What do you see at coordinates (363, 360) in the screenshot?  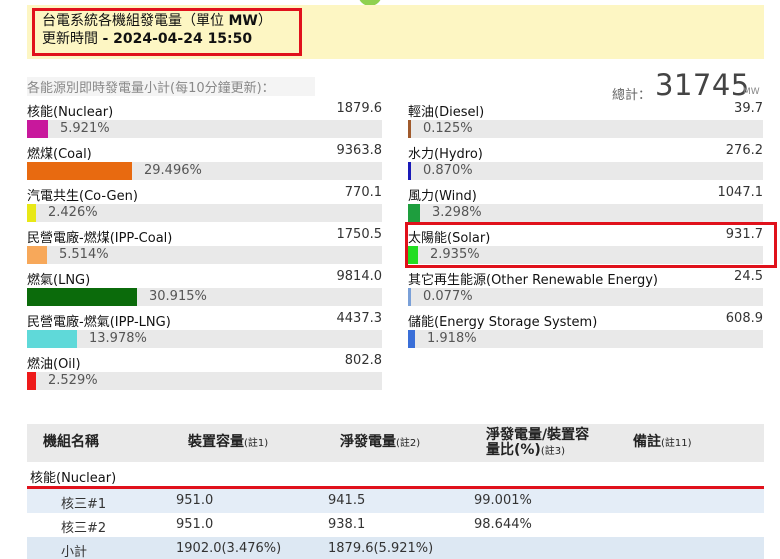 I see `source-value: 802.8` at bounding box center [363, 360].